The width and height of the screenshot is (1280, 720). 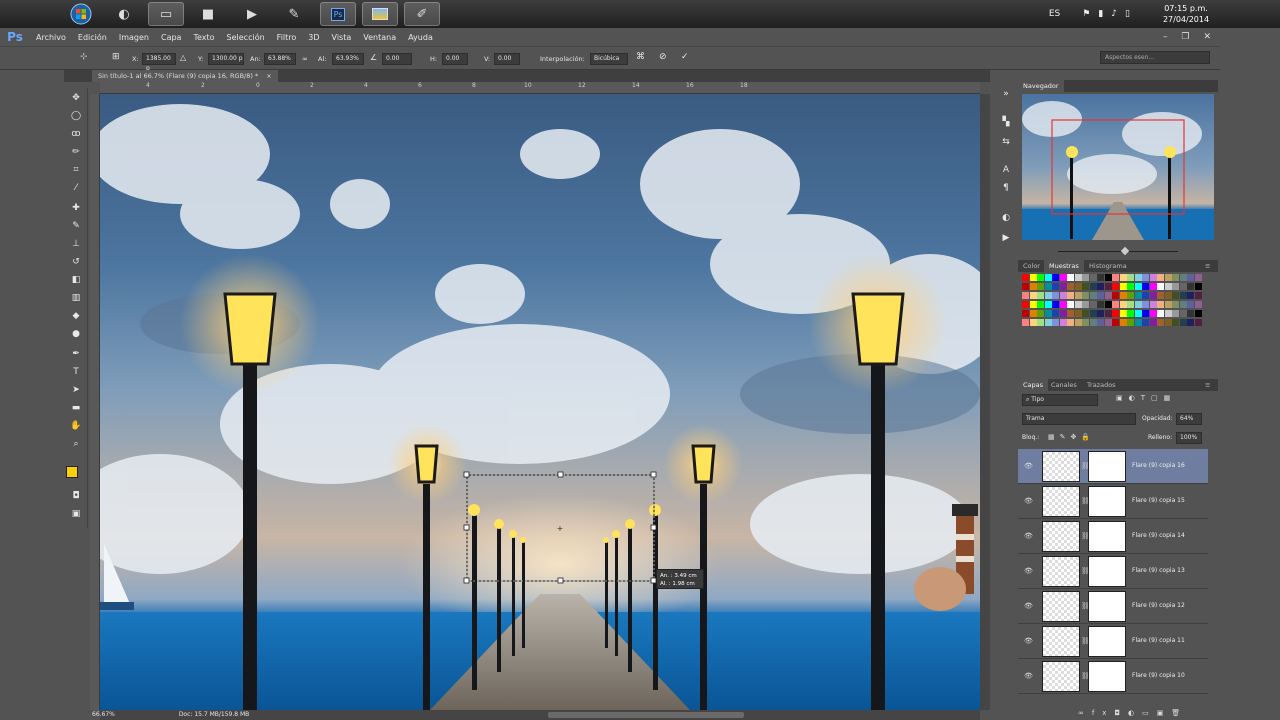 I want to click on x-field: 1385.00 p, so click(x=159, y=62).